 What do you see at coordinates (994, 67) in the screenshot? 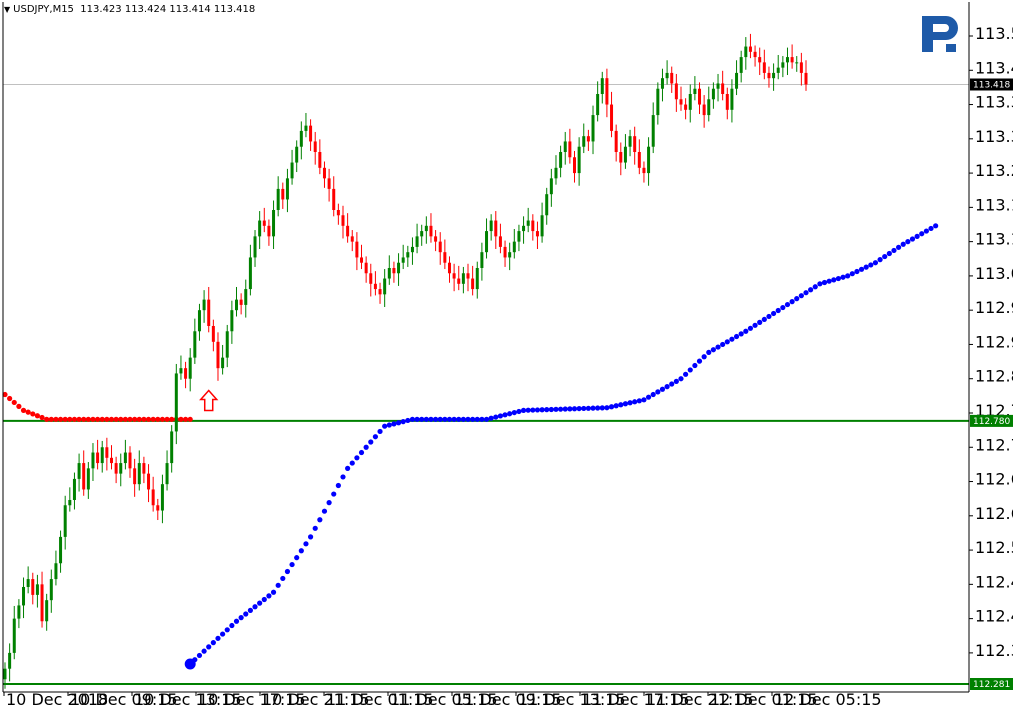
I see `y-tick-label: 113.445` at bounding box center [994, 67].